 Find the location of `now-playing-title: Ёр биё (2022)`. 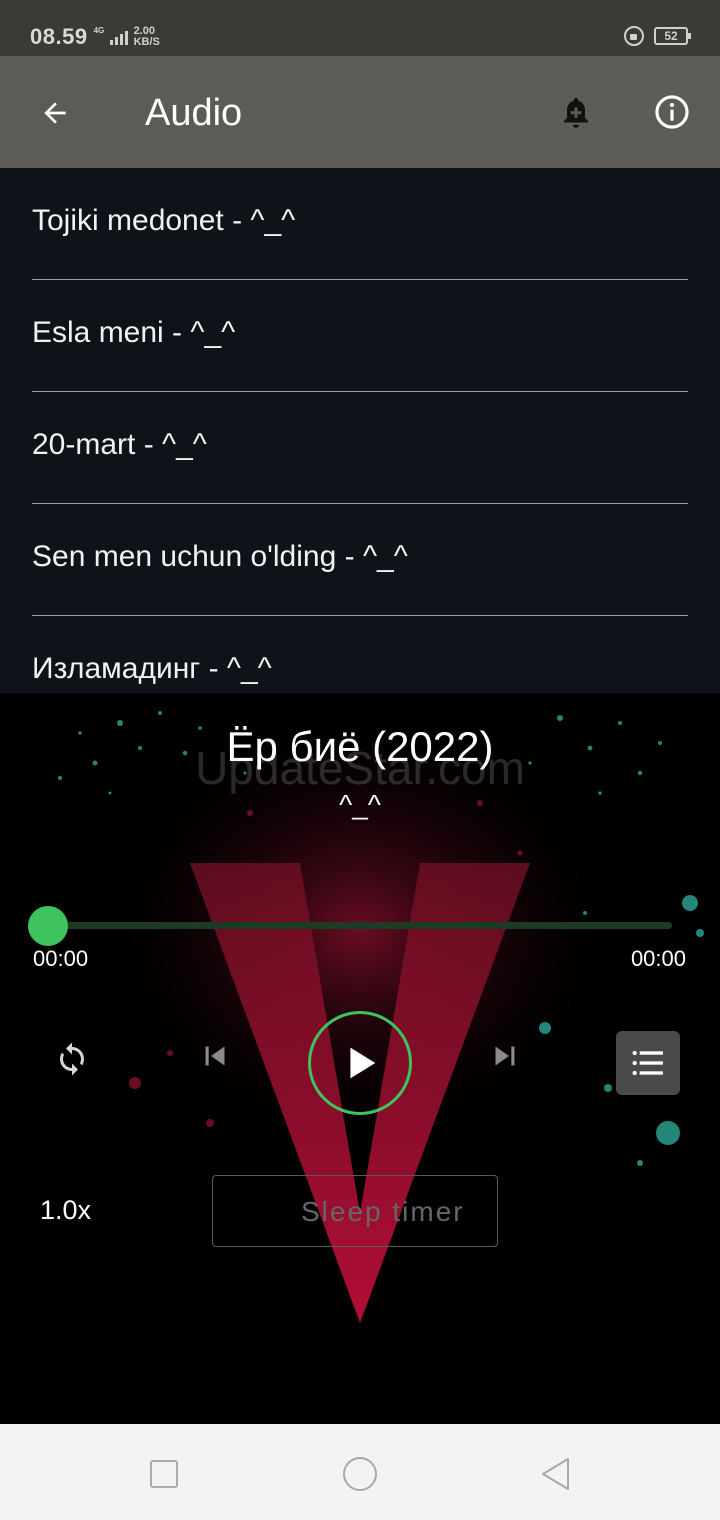

now-playing-title: Ёр биё (2022) is located at coordinates (360, 746).